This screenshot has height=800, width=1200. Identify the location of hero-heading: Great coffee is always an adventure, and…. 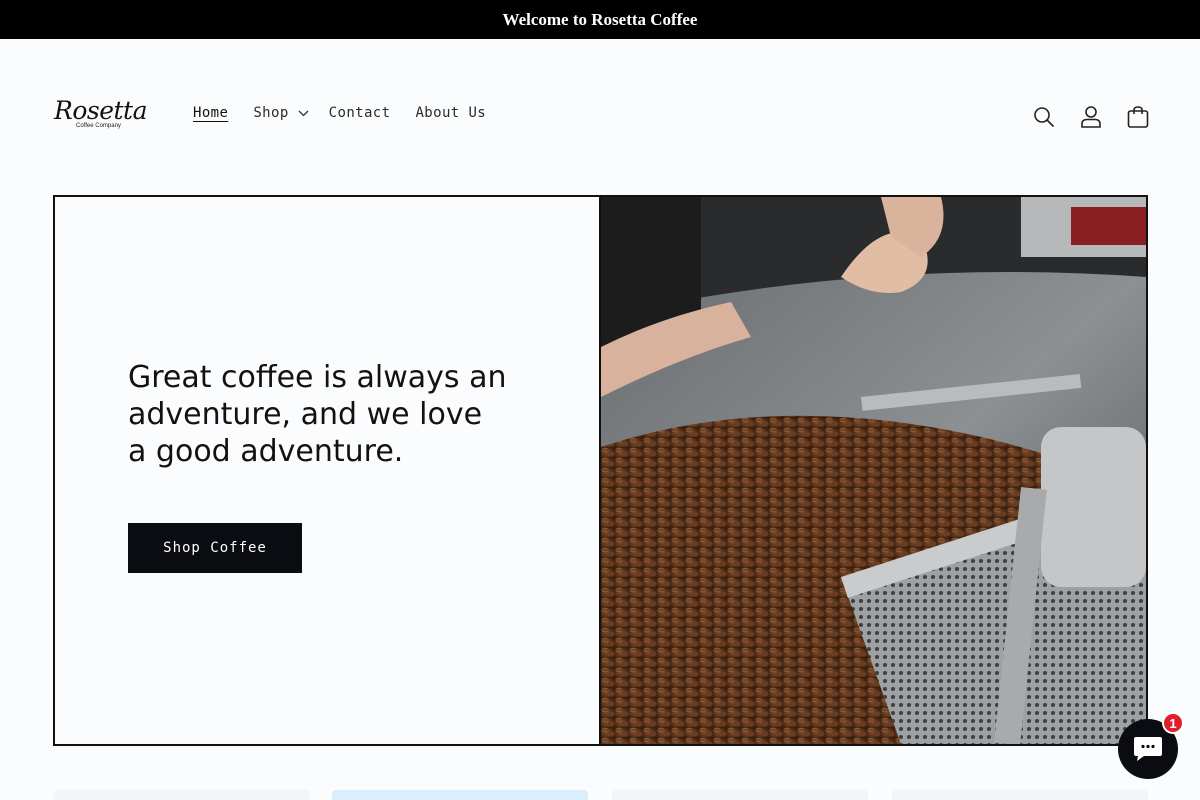
(317, 414).